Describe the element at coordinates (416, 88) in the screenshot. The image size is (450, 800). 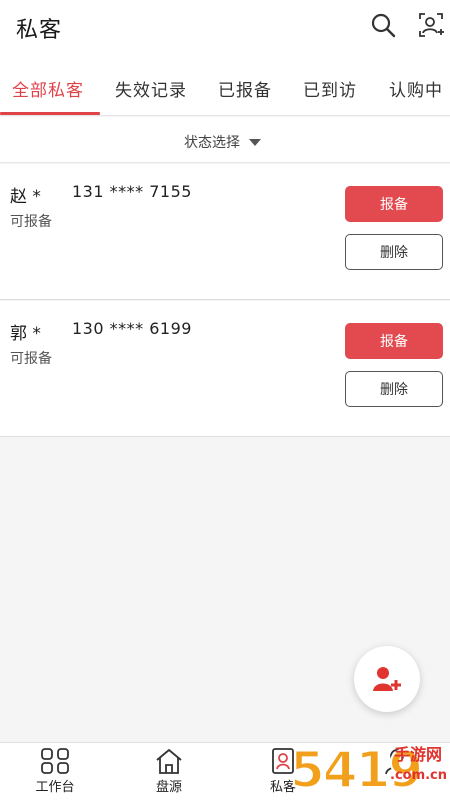
I see `tab-subscribing: 认购中` at that location.